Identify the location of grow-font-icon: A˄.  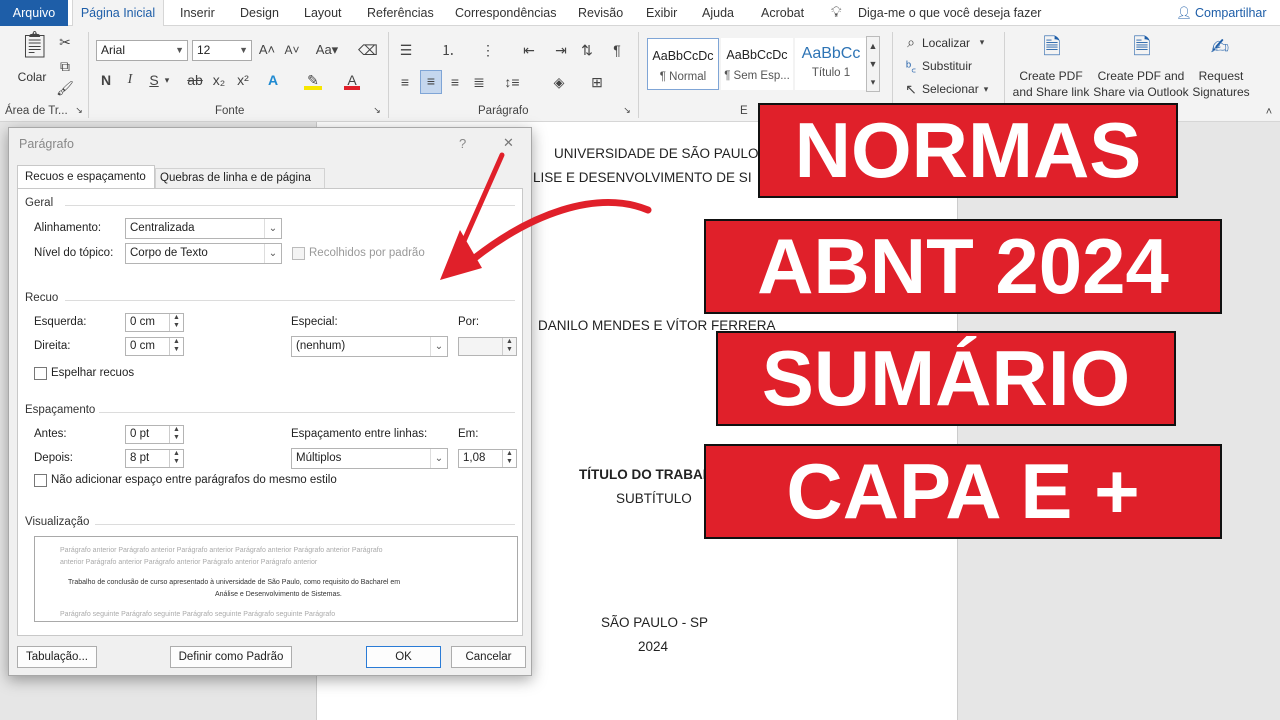
(267, 50).